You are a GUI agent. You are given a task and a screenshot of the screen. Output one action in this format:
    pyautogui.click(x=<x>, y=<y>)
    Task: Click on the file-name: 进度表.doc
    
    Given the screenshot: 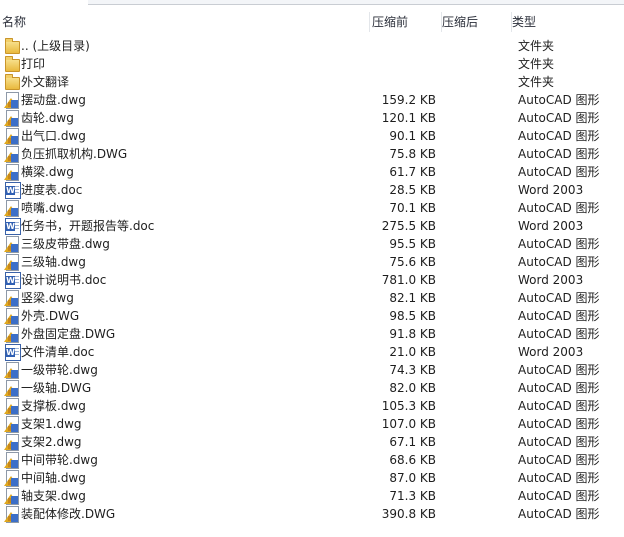 What is the action you would take?
    pyautogui.click(x=52, y=190)
    